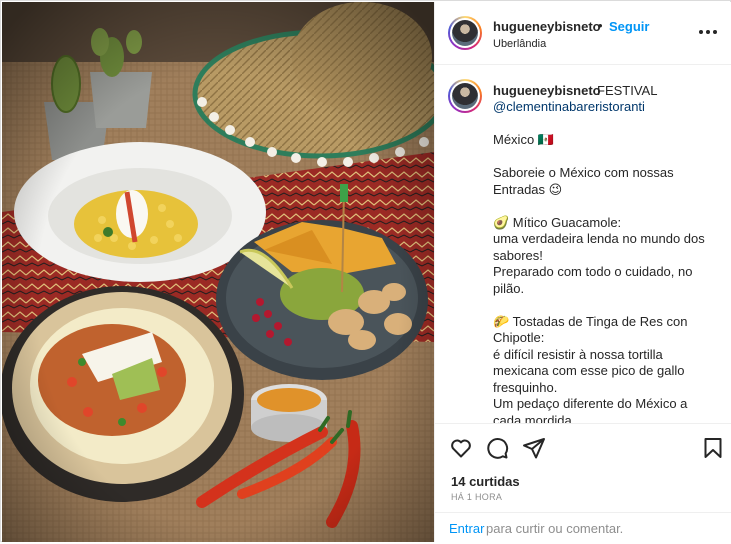 This screenshot has height=544, width=731. What do you see at coordinates (519, 337) in the screenshot?
I see `caption-line: Chipotle:` at bounding box center [519, 337].